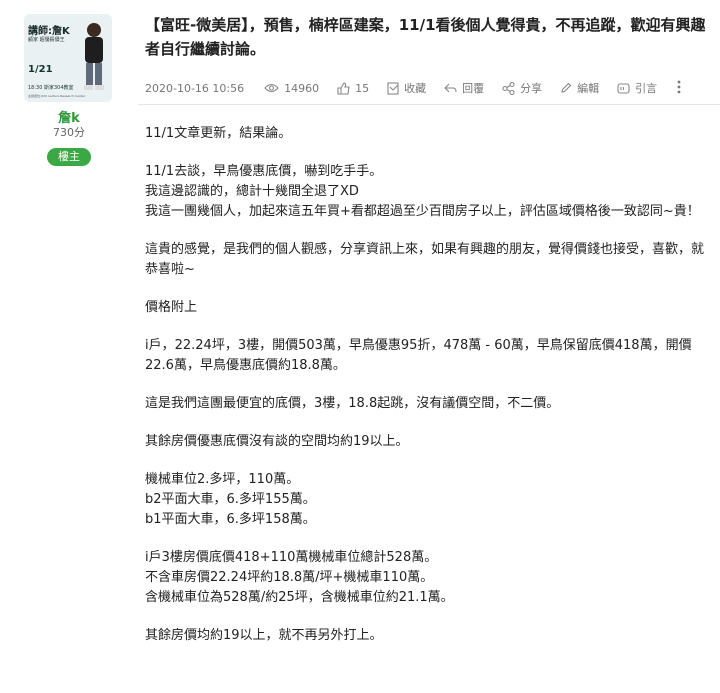  I want to click on quote-label: 引言, so click(646, 88).